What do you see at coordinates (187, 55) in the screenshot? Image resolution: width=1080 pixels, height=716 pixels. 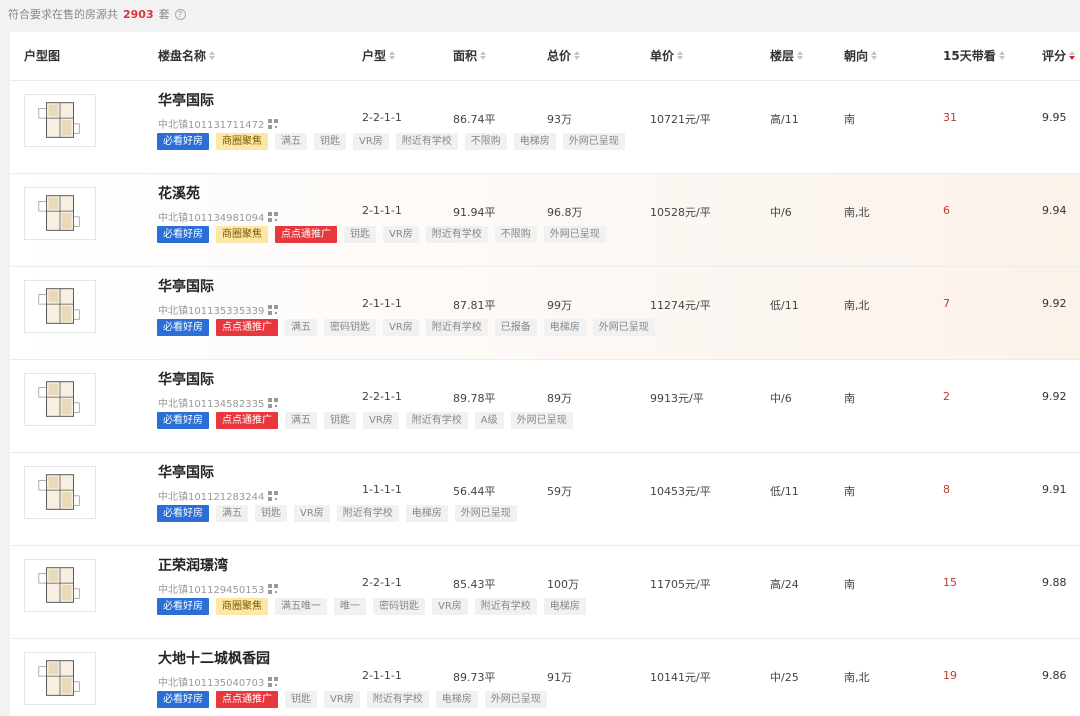 I see `header-name: 楼盘名称` at bounding box center [187, 55].